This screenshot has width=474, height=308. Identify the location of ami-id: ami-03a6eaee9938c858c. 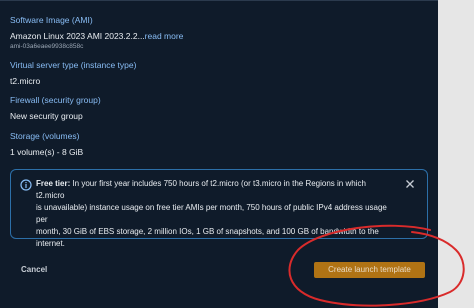
(47, 46).